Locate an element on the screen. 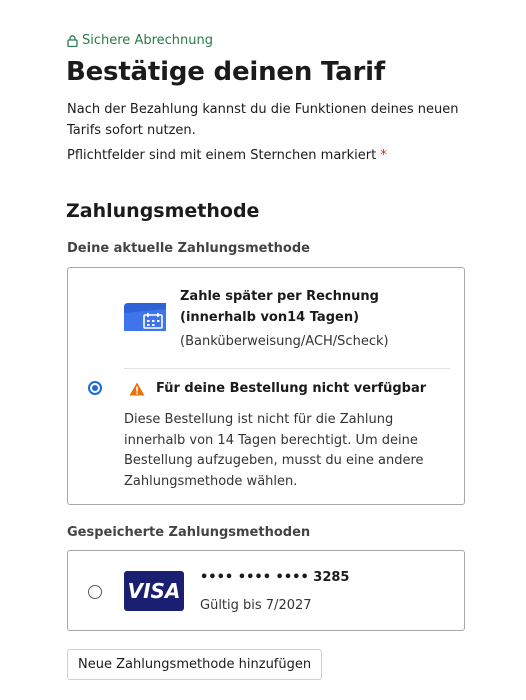  warning-icon is located at coordinates (137, 389).